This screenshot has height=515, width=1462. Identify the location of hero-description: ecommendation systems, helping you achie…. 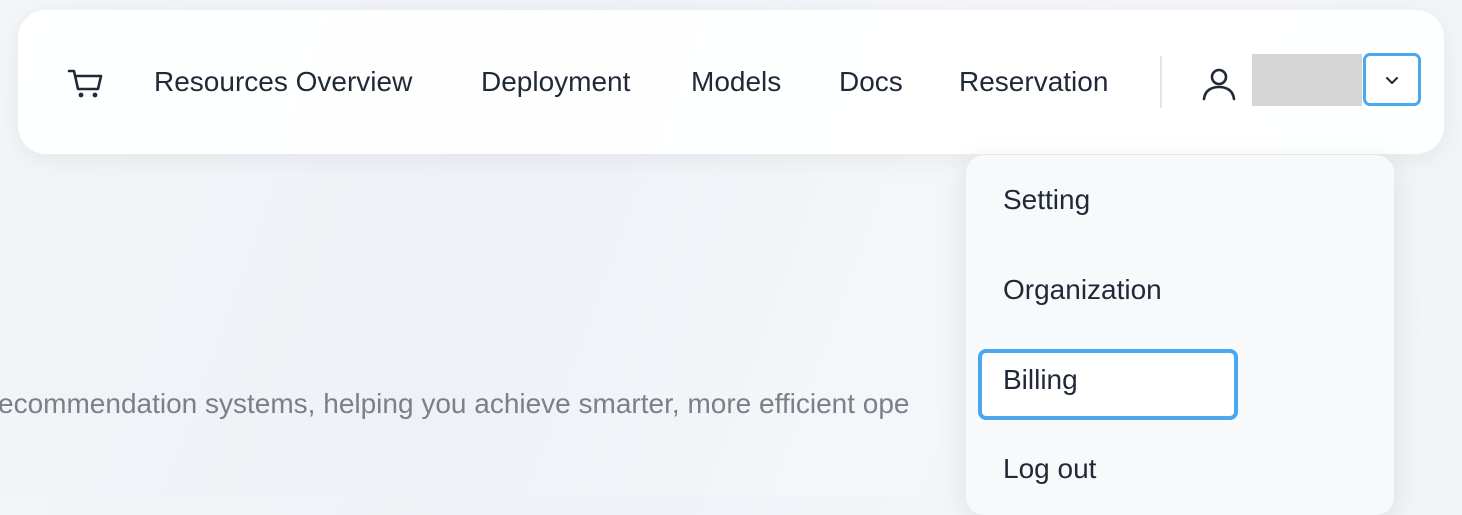
(455, 403).